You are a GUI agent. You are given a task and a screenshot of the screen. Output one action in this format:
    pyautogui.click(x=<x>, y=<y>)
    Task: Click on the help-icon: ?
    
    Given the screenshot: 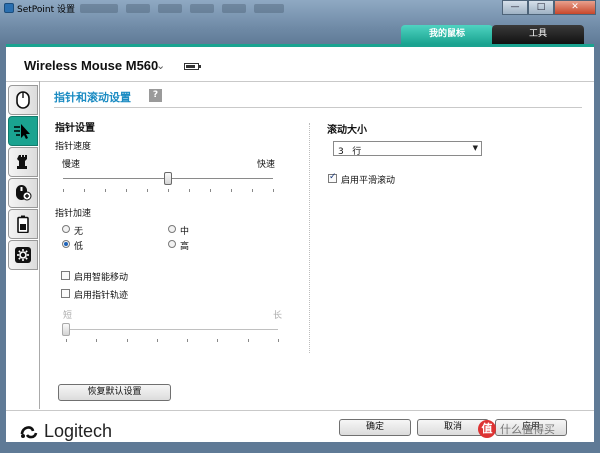 What is the action you would take?
    pyautogui.click(x=155, y=95)
    